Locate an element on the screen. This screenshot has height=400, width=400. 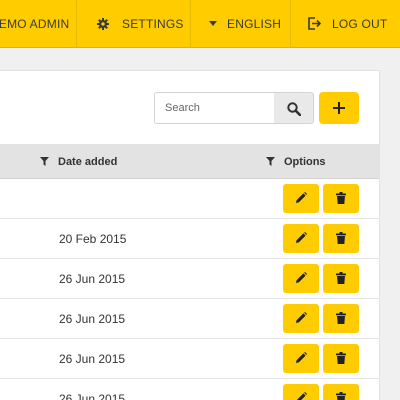
table-header: Date added Options is located at coordinates (189, 161).